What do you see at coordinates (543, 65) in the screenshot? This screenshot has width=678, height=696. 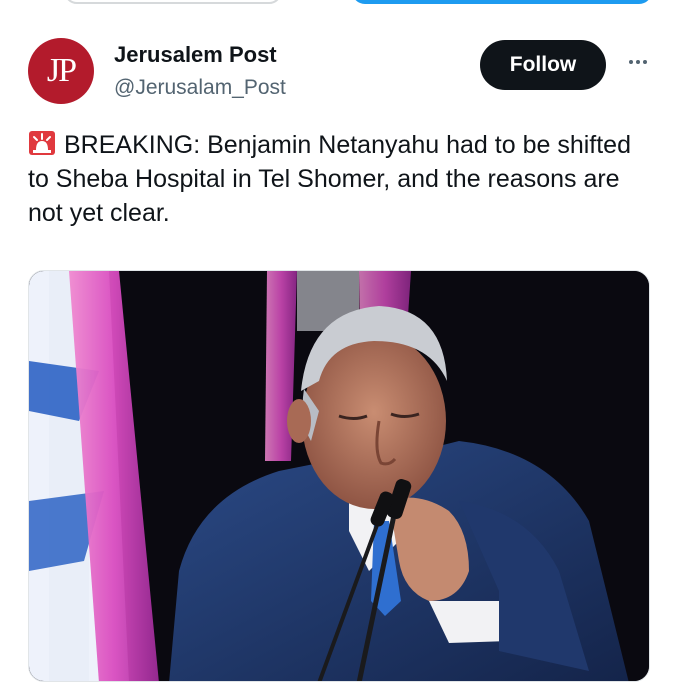 I see `follow-button: Follow` at bounding box center [543, 65].